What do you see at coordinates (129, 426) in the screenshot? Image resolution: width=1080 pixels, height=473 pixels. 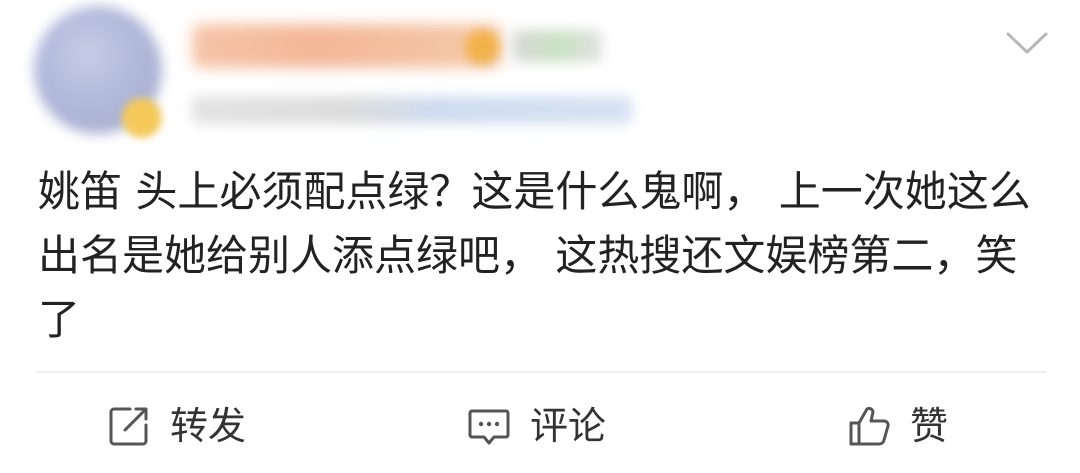 I see `share-icon` at bounding box center [129, 426].